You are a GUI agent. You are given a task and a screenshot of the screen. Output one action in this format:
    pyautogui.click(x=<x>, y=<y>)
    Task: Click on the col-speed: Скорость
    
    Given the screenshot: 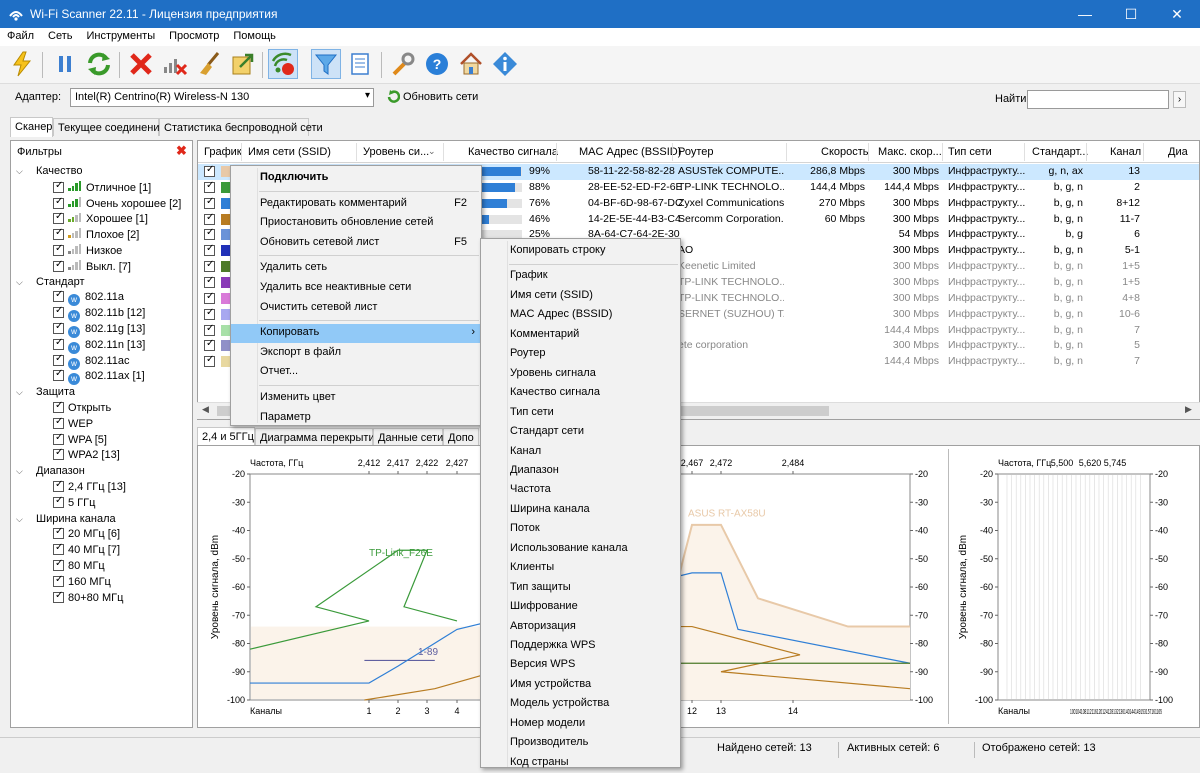 What is the action you would take?
    pyautogui.click(x=845, y=152)
    